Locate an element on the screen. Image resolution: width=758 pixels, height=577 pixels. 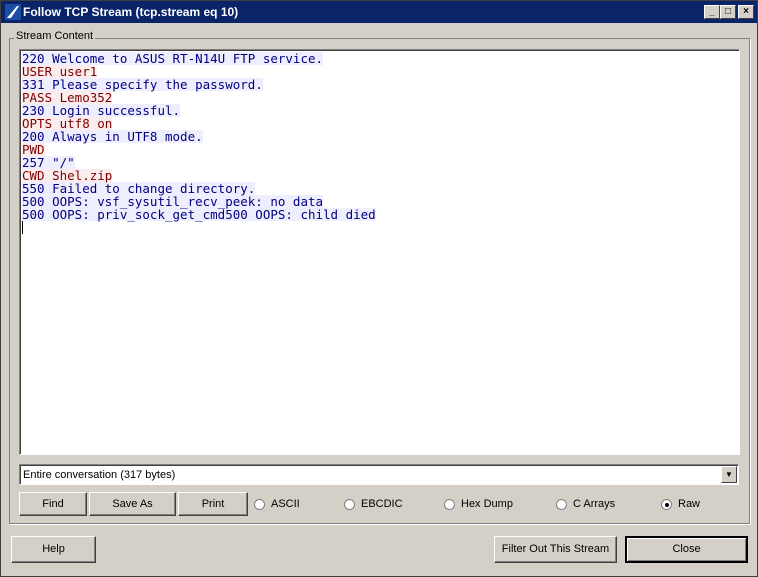
save-as-button-label: Save As is located at coordinates (132, 504).